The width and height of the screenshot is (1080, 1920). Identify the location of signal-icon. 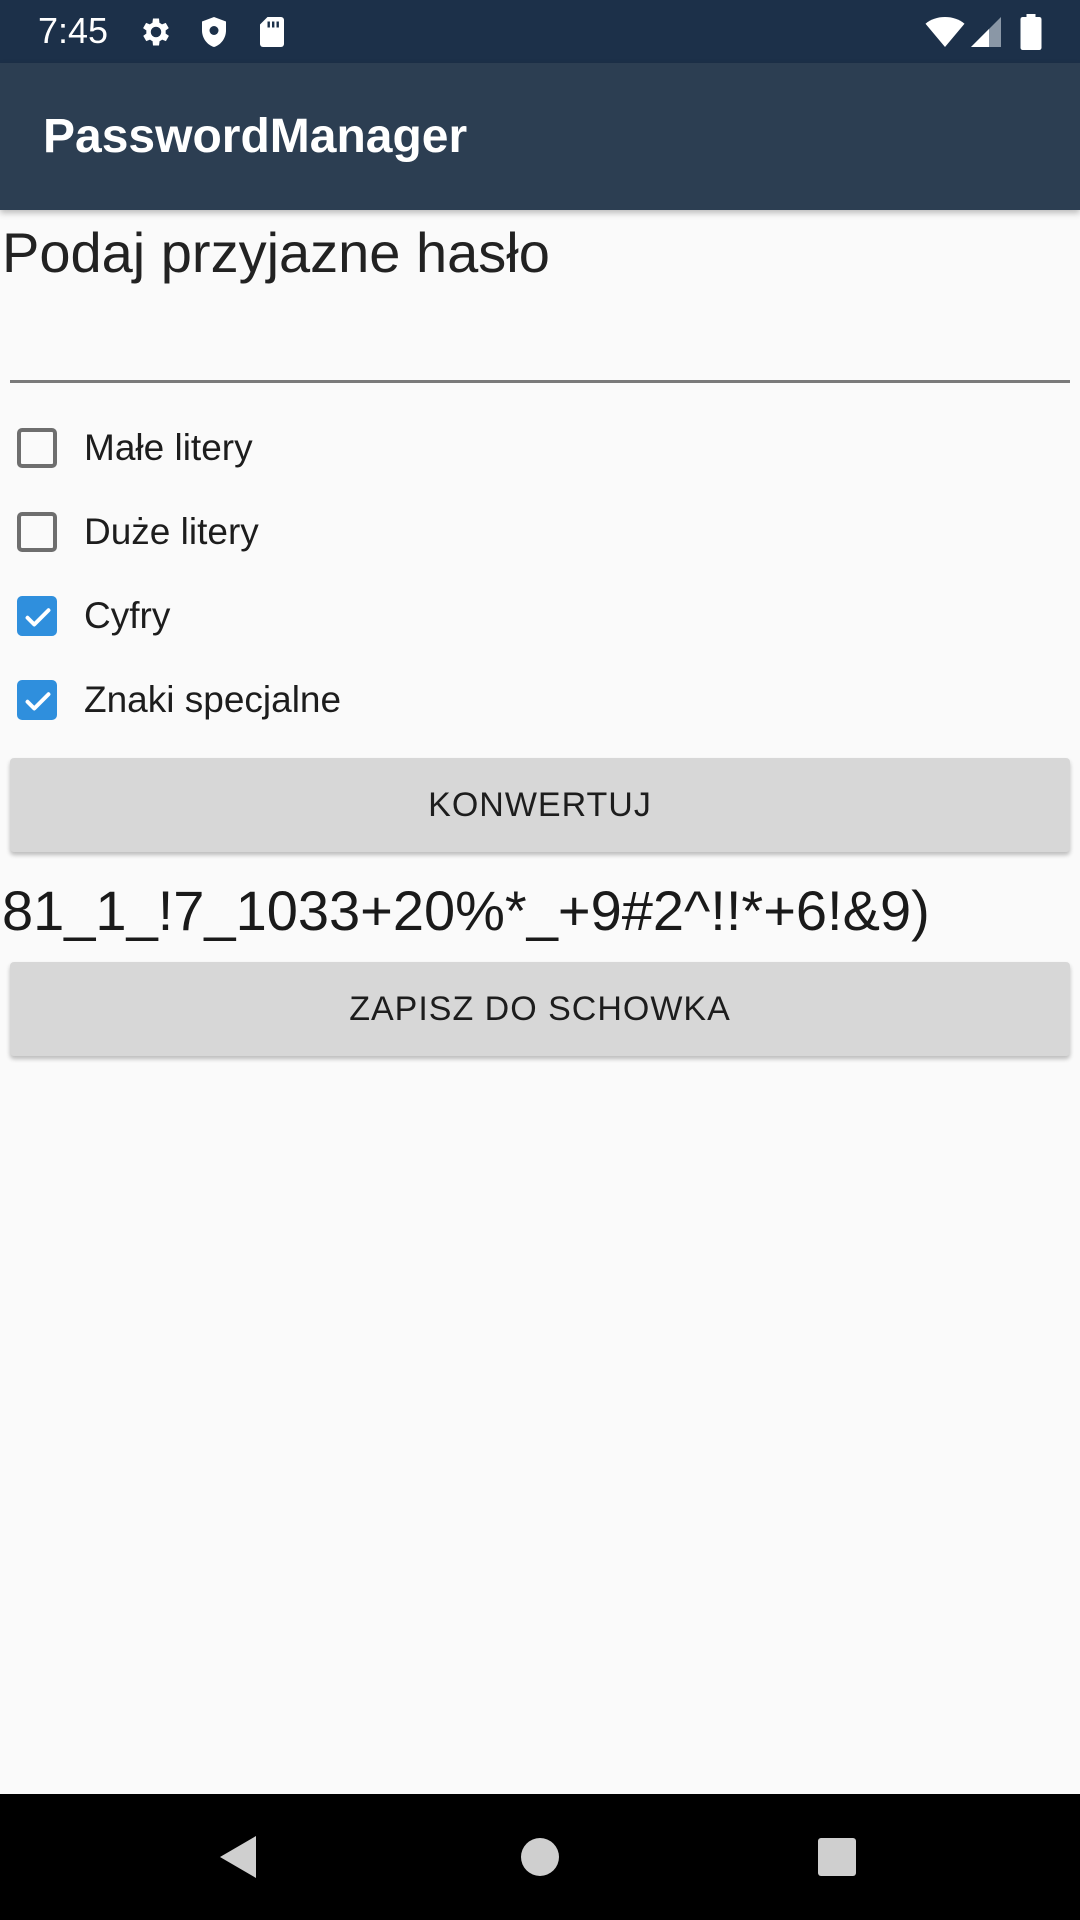
(986, 32).